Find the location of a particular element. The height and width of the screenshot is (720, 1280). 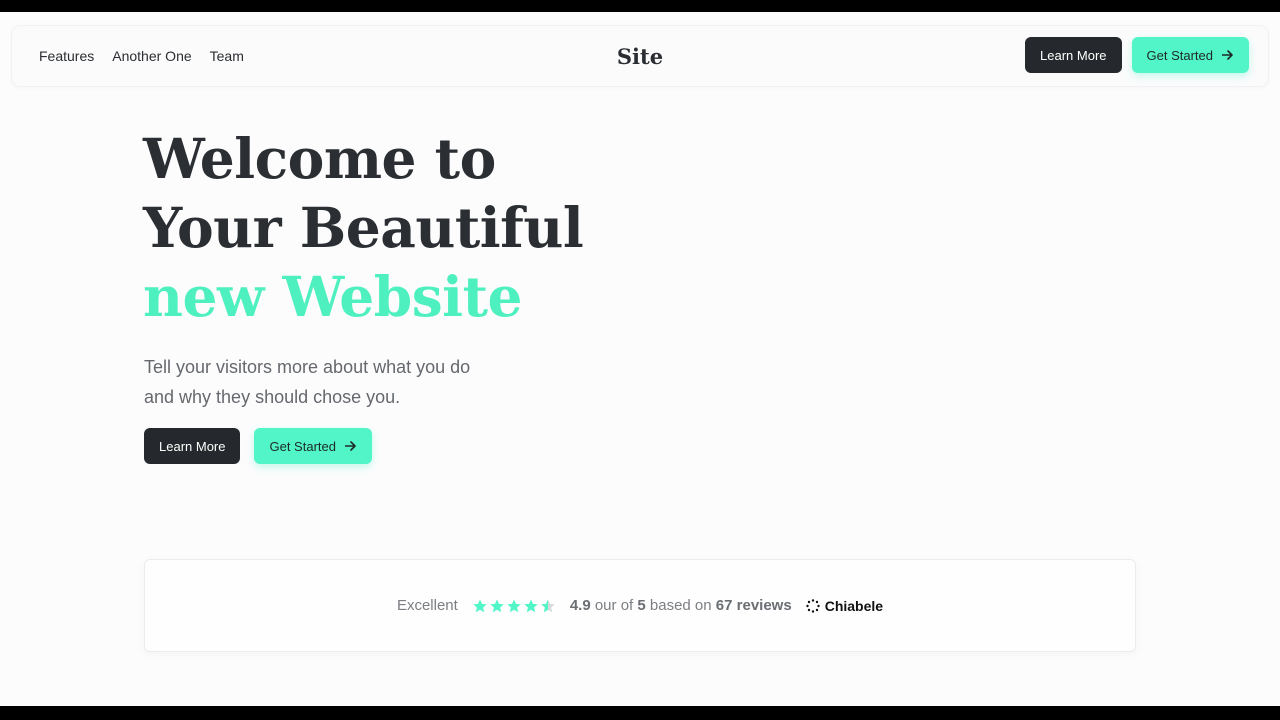

hero-get-started-label: Get Started is located at coordinates (302, 446).